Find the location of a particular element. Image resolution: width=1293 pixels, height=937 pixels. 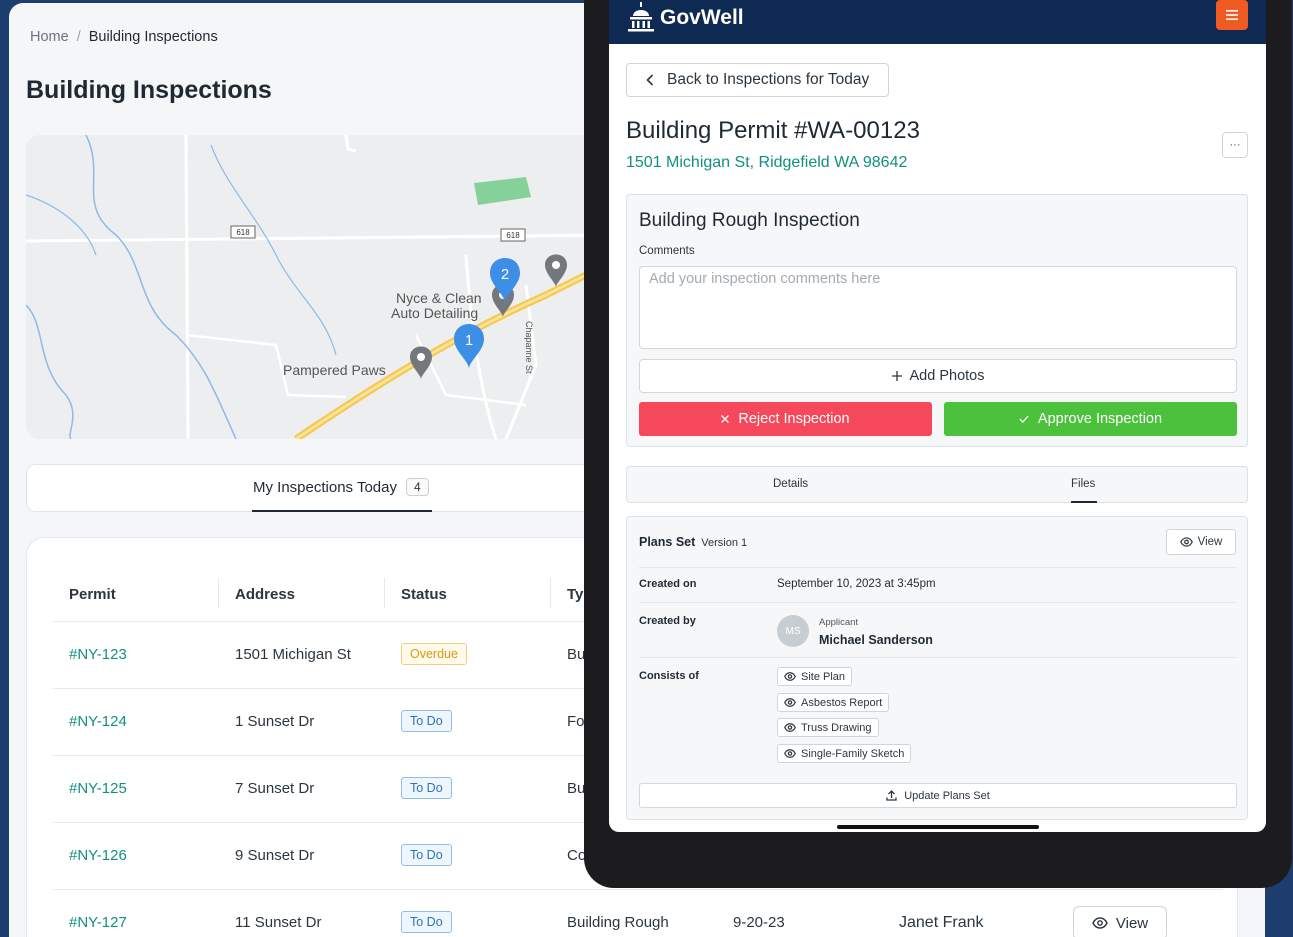

place-label: Auto Detailing is located at coordinates (434, 313).